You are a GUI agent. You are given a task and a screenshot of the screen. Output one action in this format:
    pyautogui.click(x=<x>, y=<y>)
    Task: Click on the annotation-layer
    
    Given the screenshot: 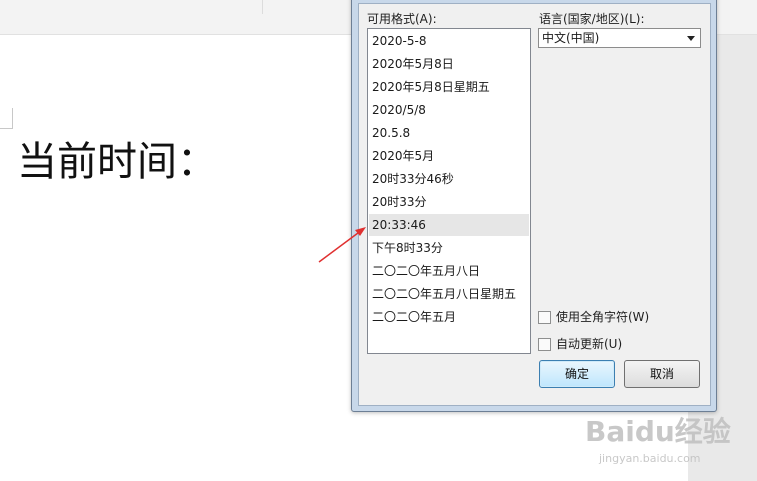 What is the action you would take?
    pyautogui.click(x=342, y=245)
    